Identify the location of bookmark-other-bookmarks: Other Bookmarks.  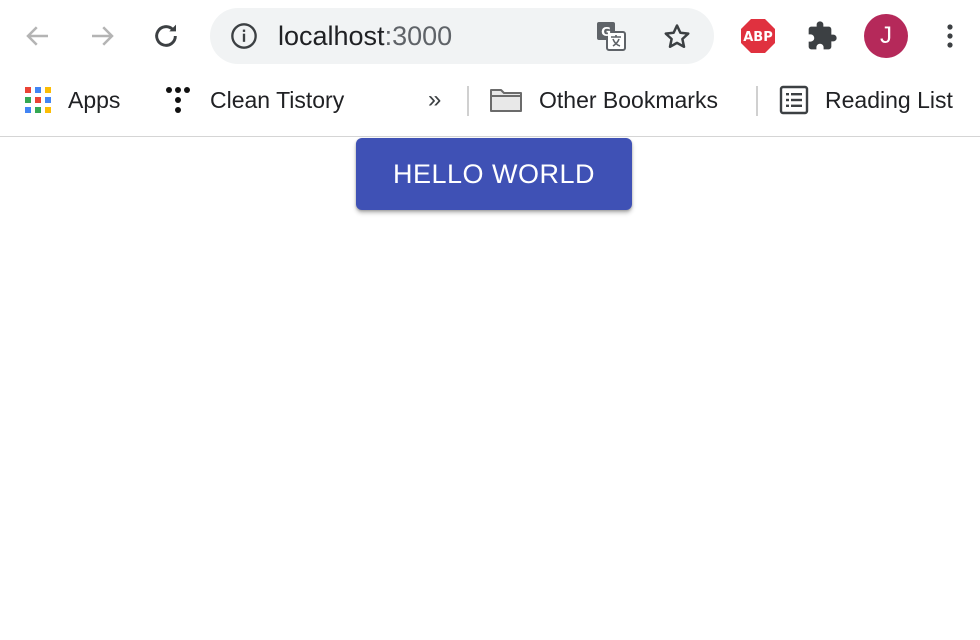
(603, 100).